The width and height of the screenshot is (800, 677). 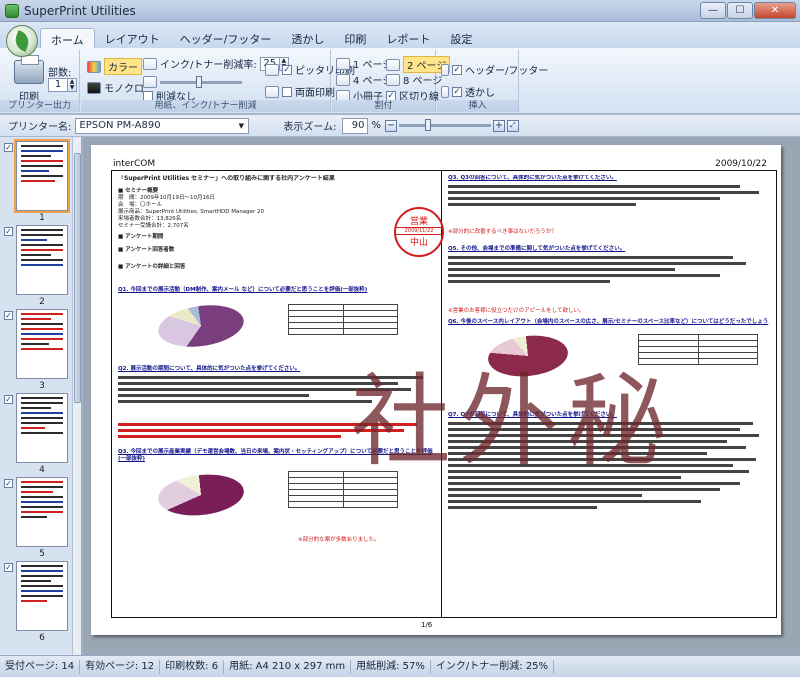 What do you see at coordinates (457, 91) in the screenshot?
I see `watermark-check: ✓` at bounding box center [457, 91].